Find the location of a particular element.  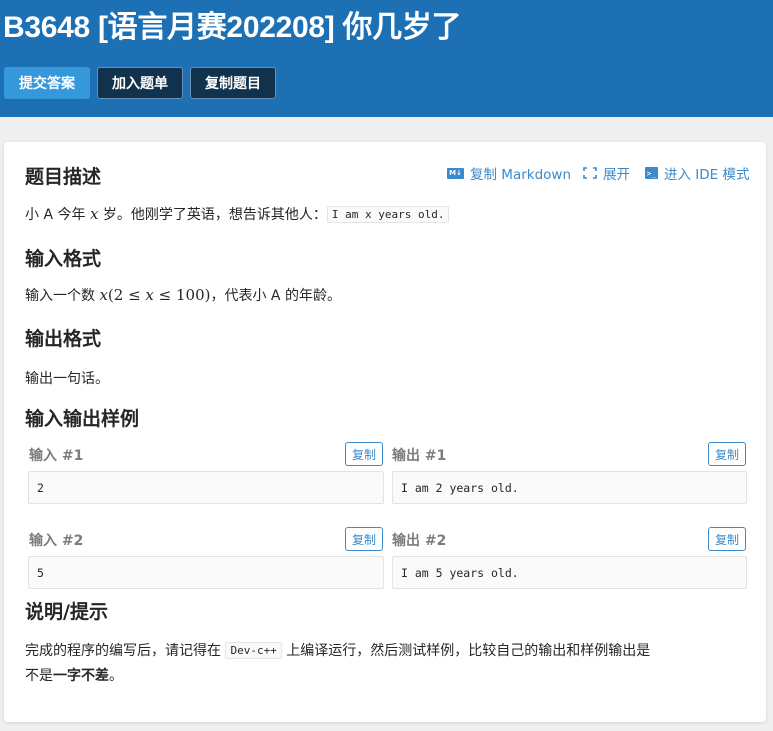

input-format-heading: 输入格式 is located at coordinates (63, 259).